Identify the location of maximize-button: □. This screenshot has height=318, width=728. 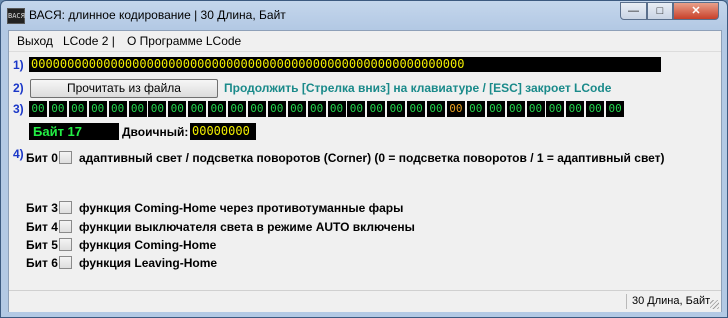
(660, 11).